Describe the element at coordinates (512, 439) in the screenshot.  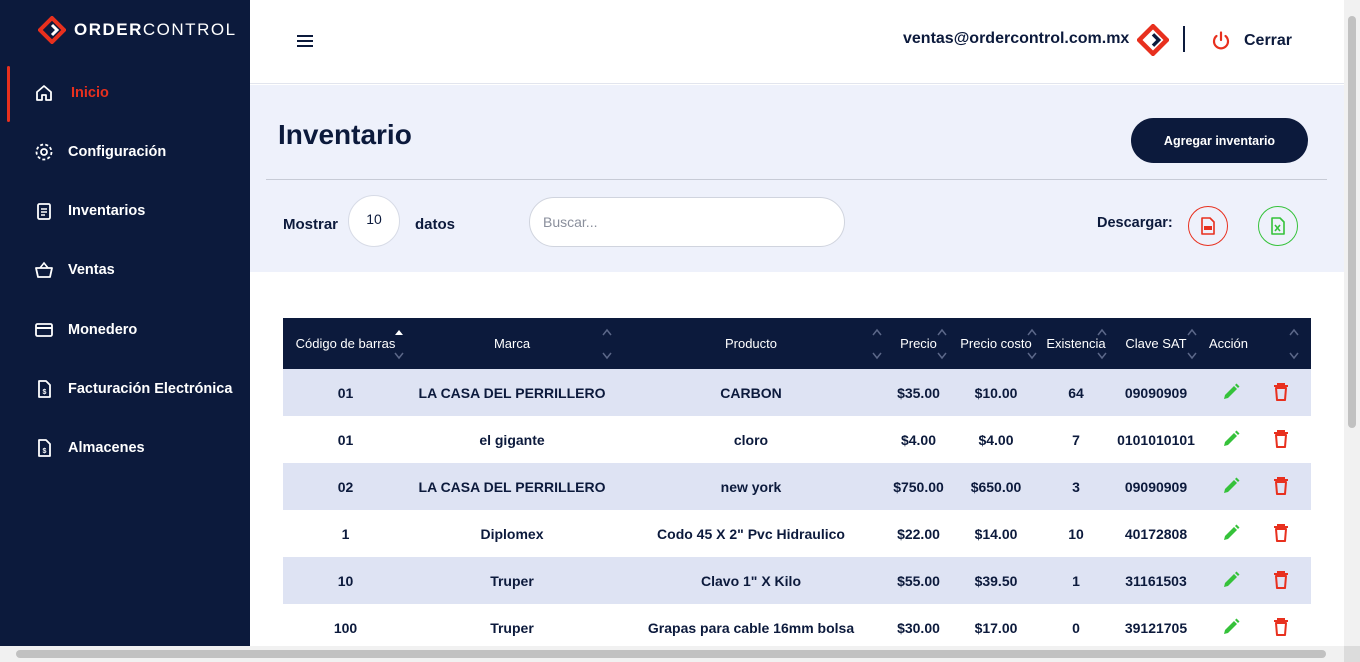
I see `cell-marca: el gigante` at that location.